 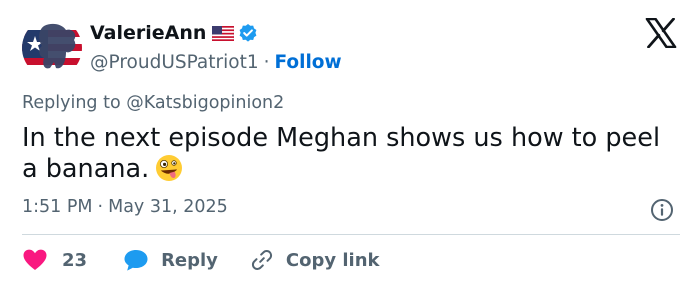 I want to click on handle: @ProudUSPatriot1, so click(x=174, y=62).